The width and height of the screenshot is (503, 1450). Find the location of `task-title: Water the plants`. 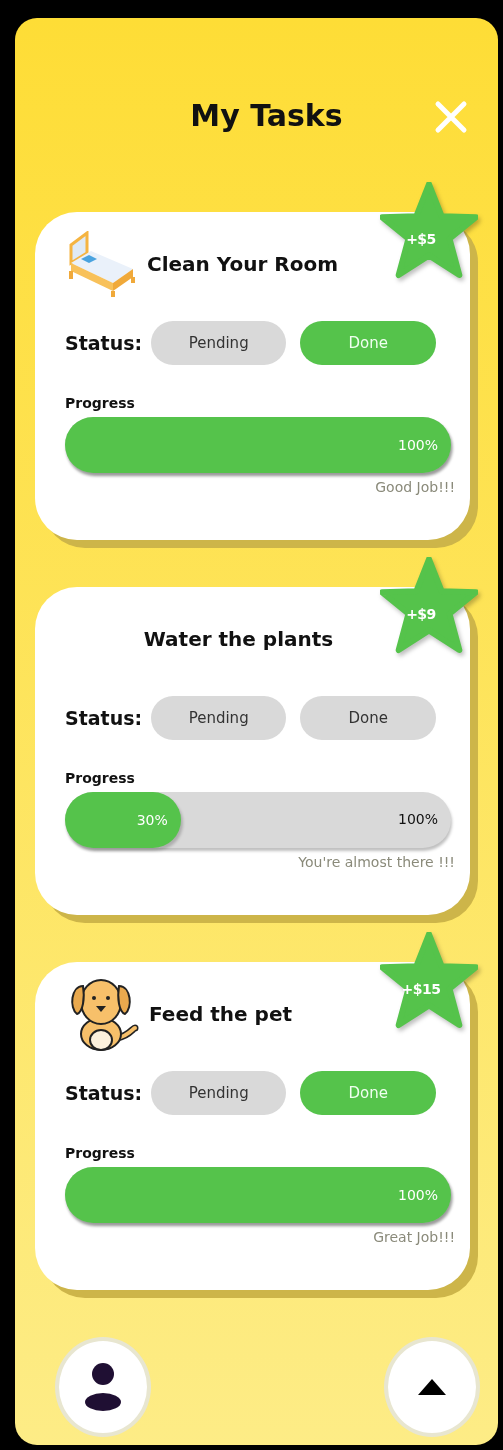

task-title: Water the plants is located at coordinates (238, 639).